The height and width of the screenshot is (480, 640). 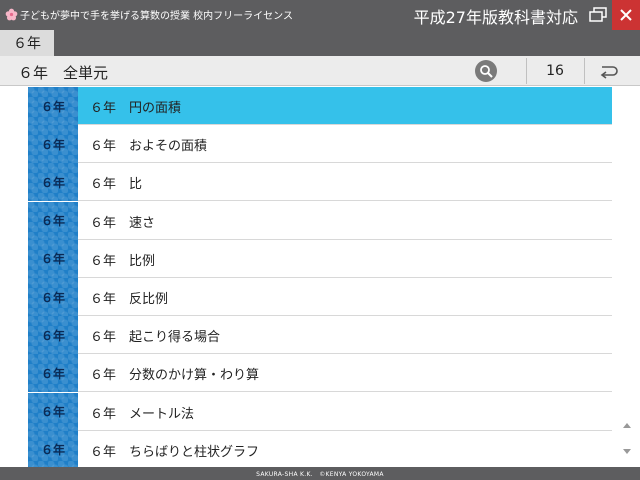 What do you see at coordinates (123, 261) in the screenshot?
I see `list-item-label: ６年 比例` at bounding box center [123, 261].